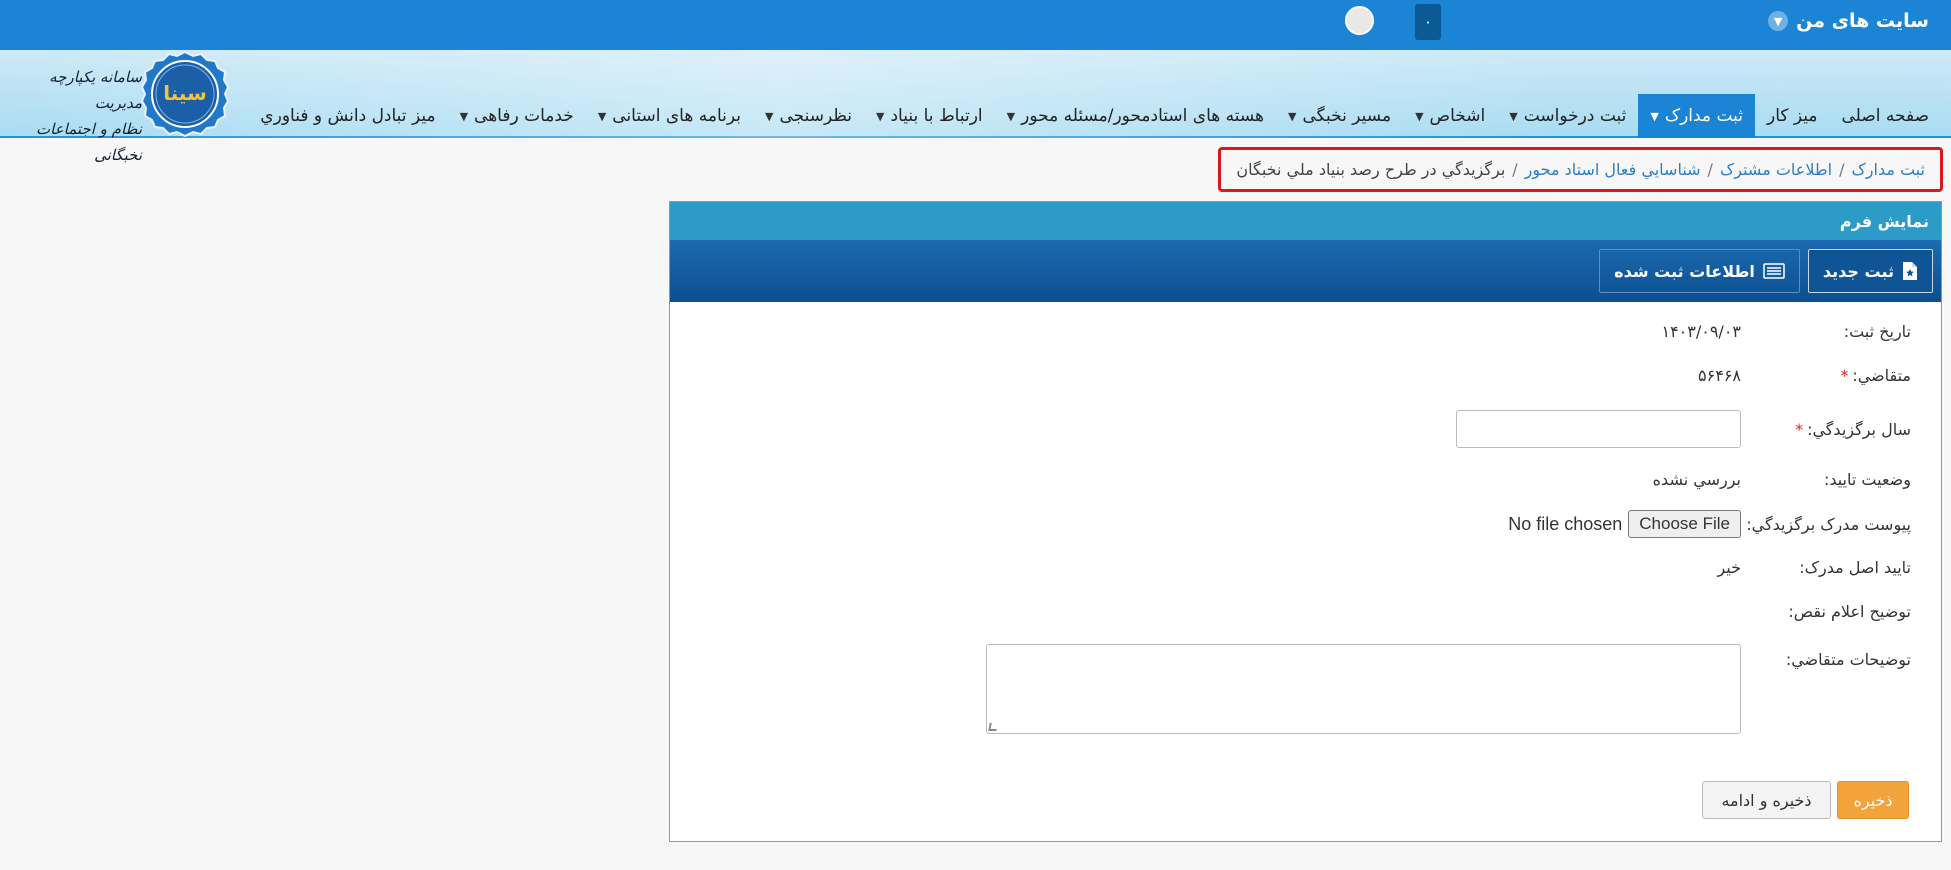  Describe the element at coordinates (1684, 271) in the screenshot. I see `registered-info-label: اطلاعات ثبت شده` at that location.